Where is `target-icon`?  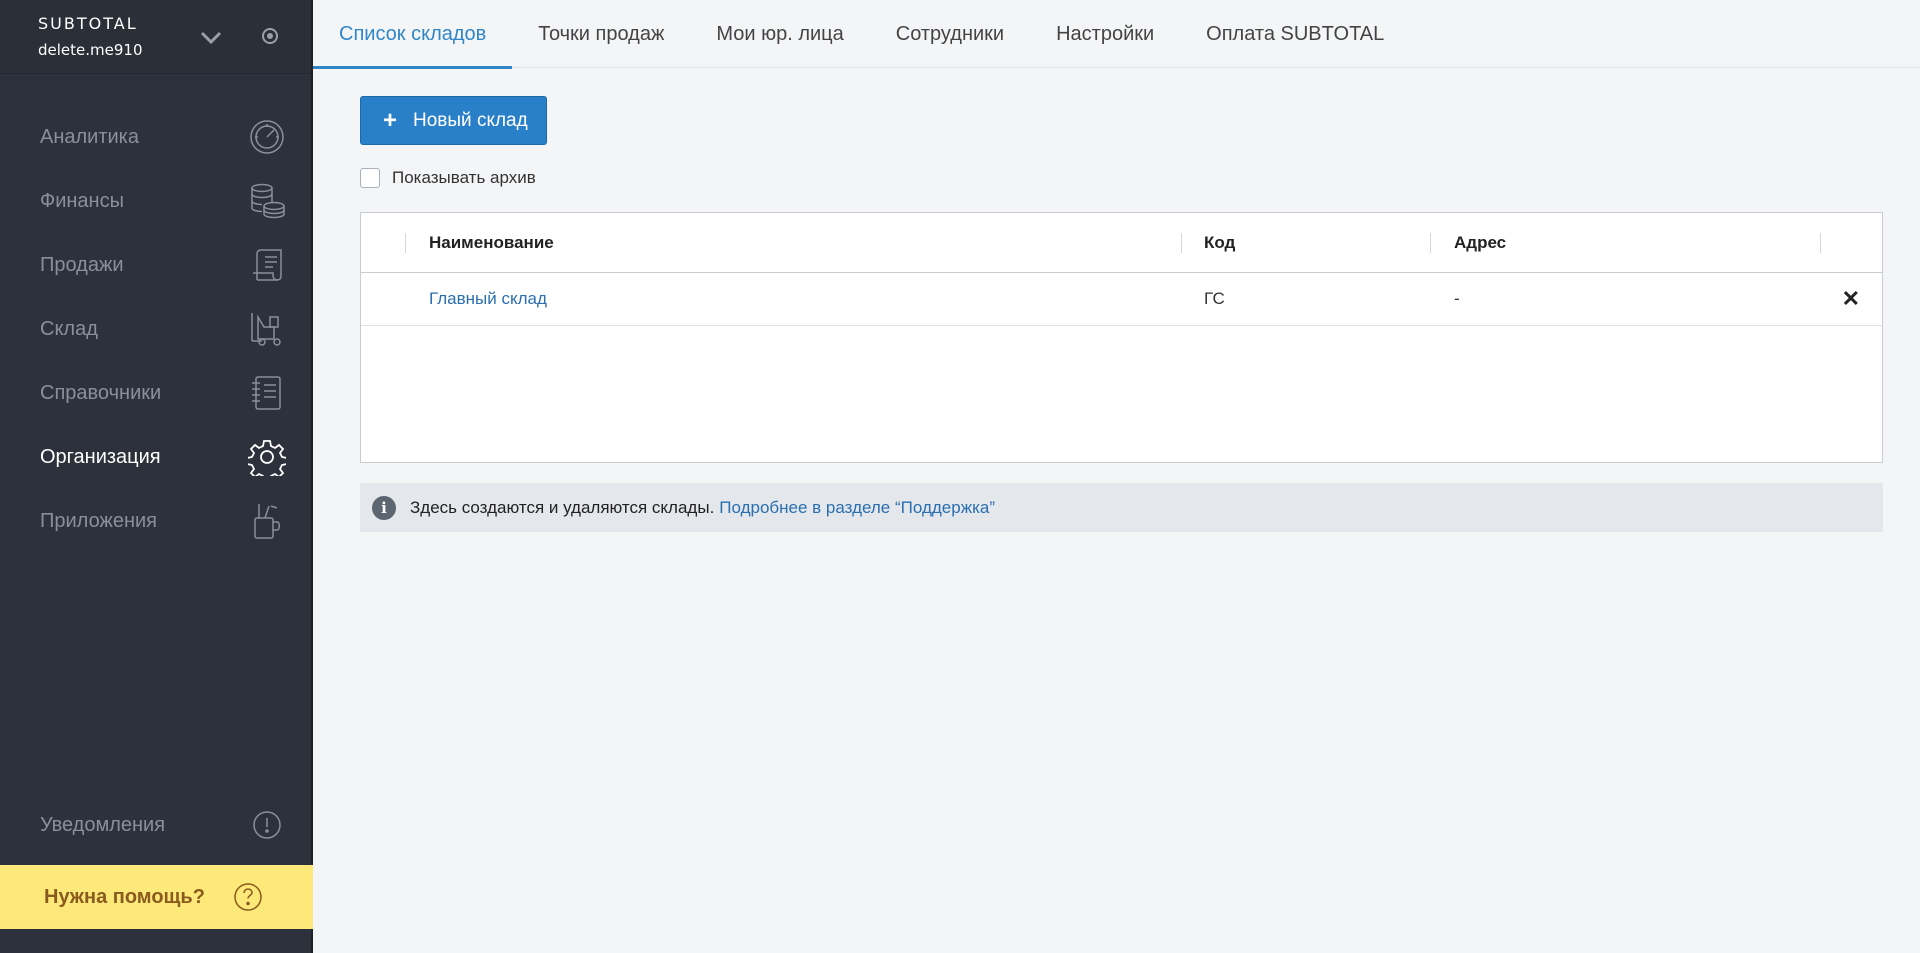 target-icon is located at coordinates (270, 36).